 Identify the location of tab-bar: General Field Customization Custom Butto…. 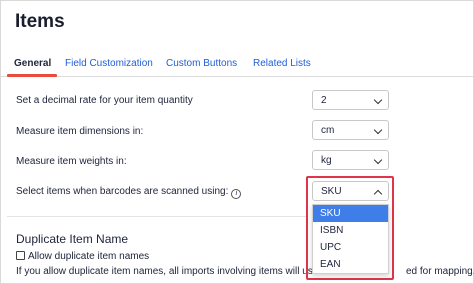
(237, 65).